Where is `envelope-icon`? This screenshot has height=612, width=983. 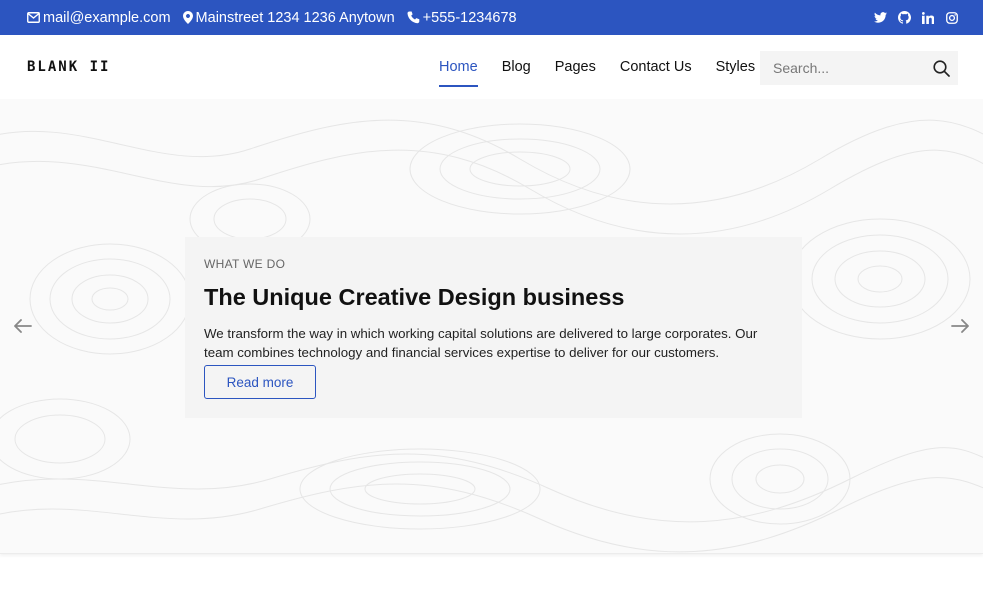 envelope-icon is located at coordinates (33, 17).